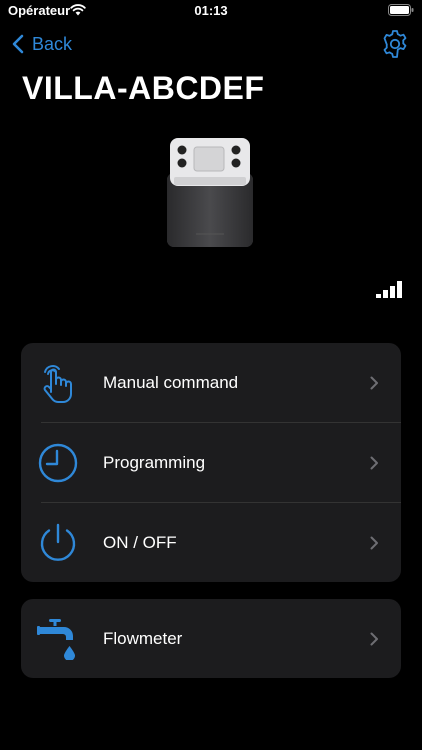  Describe the element at coordinates (211, 542) in the screenshot. I see `on-off-row: ON / OFF` at that location.